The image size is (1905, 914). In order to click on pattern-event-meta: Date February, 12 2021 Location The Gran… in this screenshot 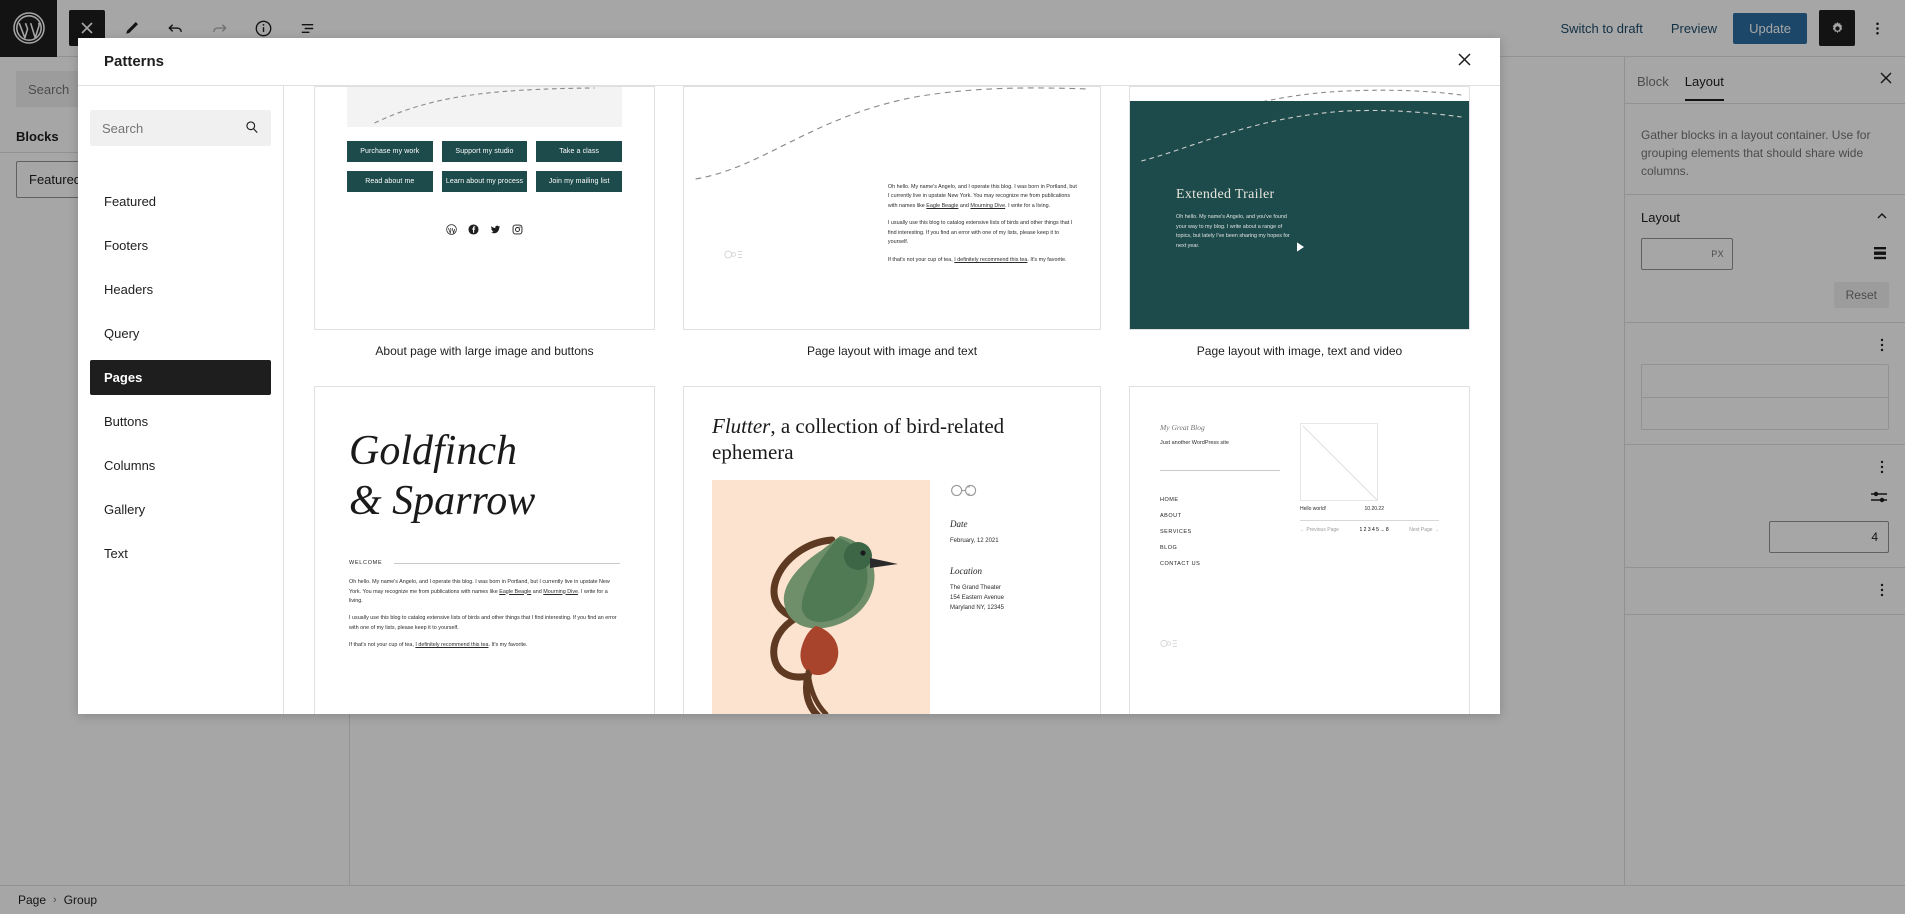, I will do `click(1025, 597)`.